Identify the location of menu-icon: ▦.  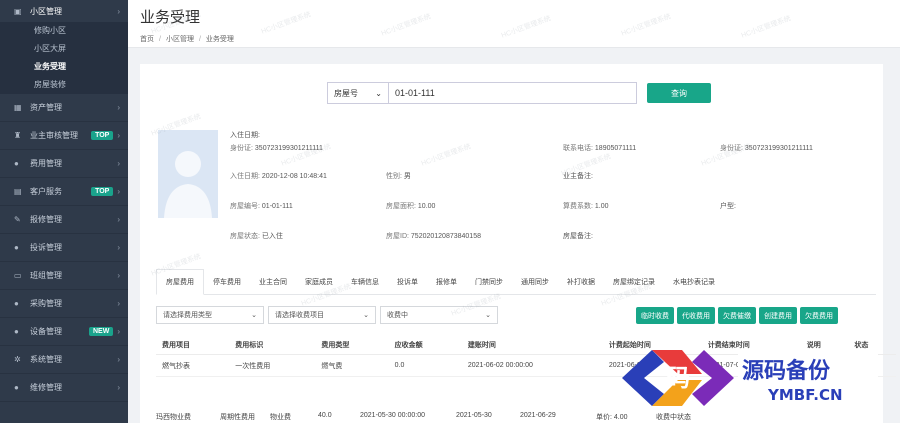
(18, 107).